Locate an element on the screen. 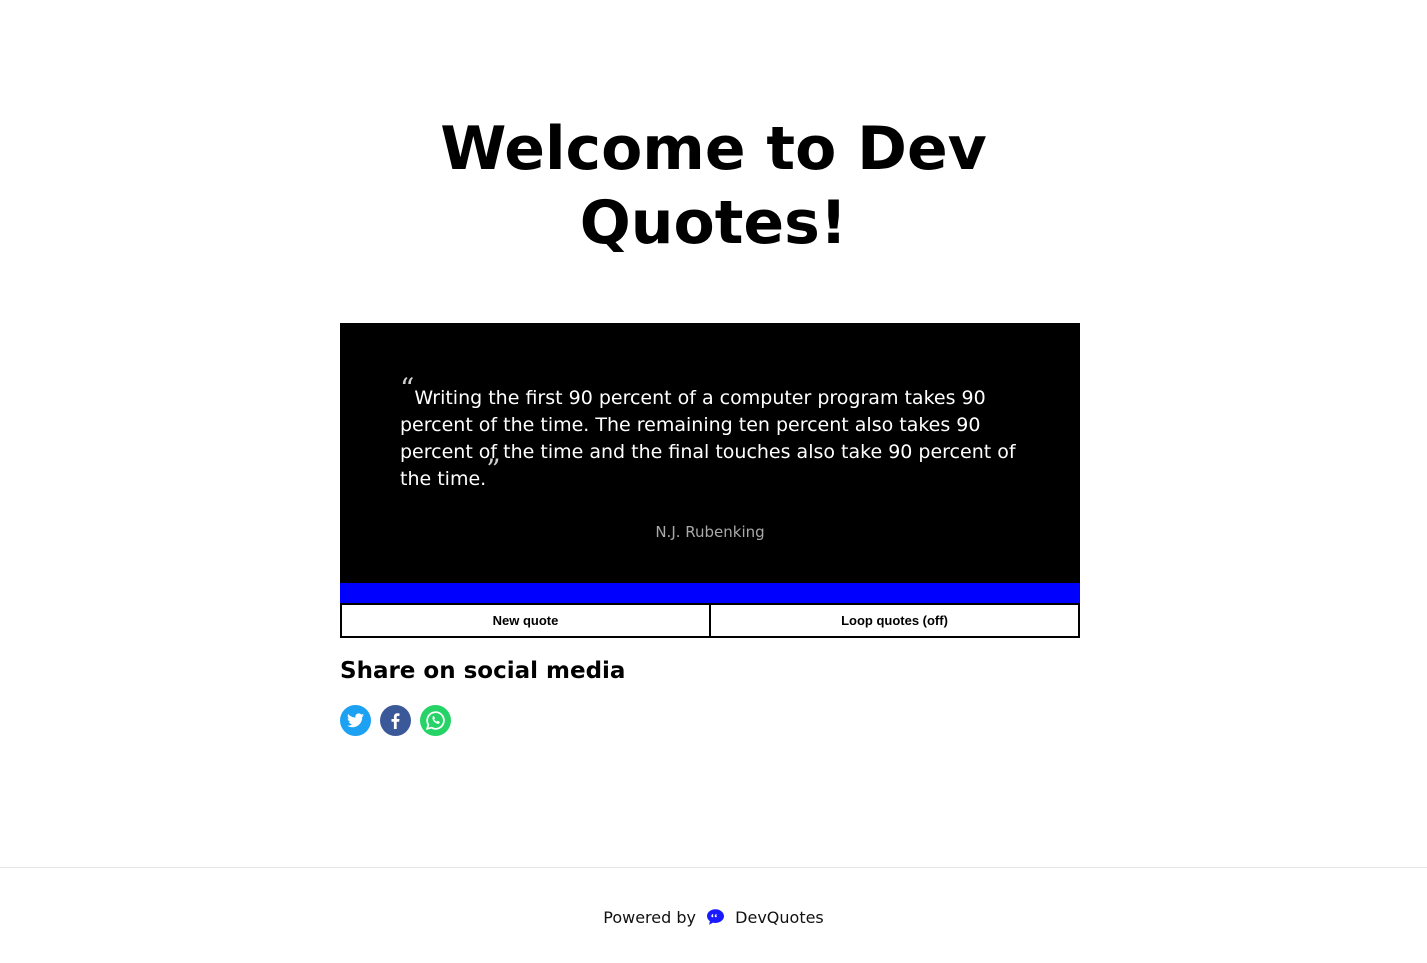  social-share-links is located at coordinates (395, 720).